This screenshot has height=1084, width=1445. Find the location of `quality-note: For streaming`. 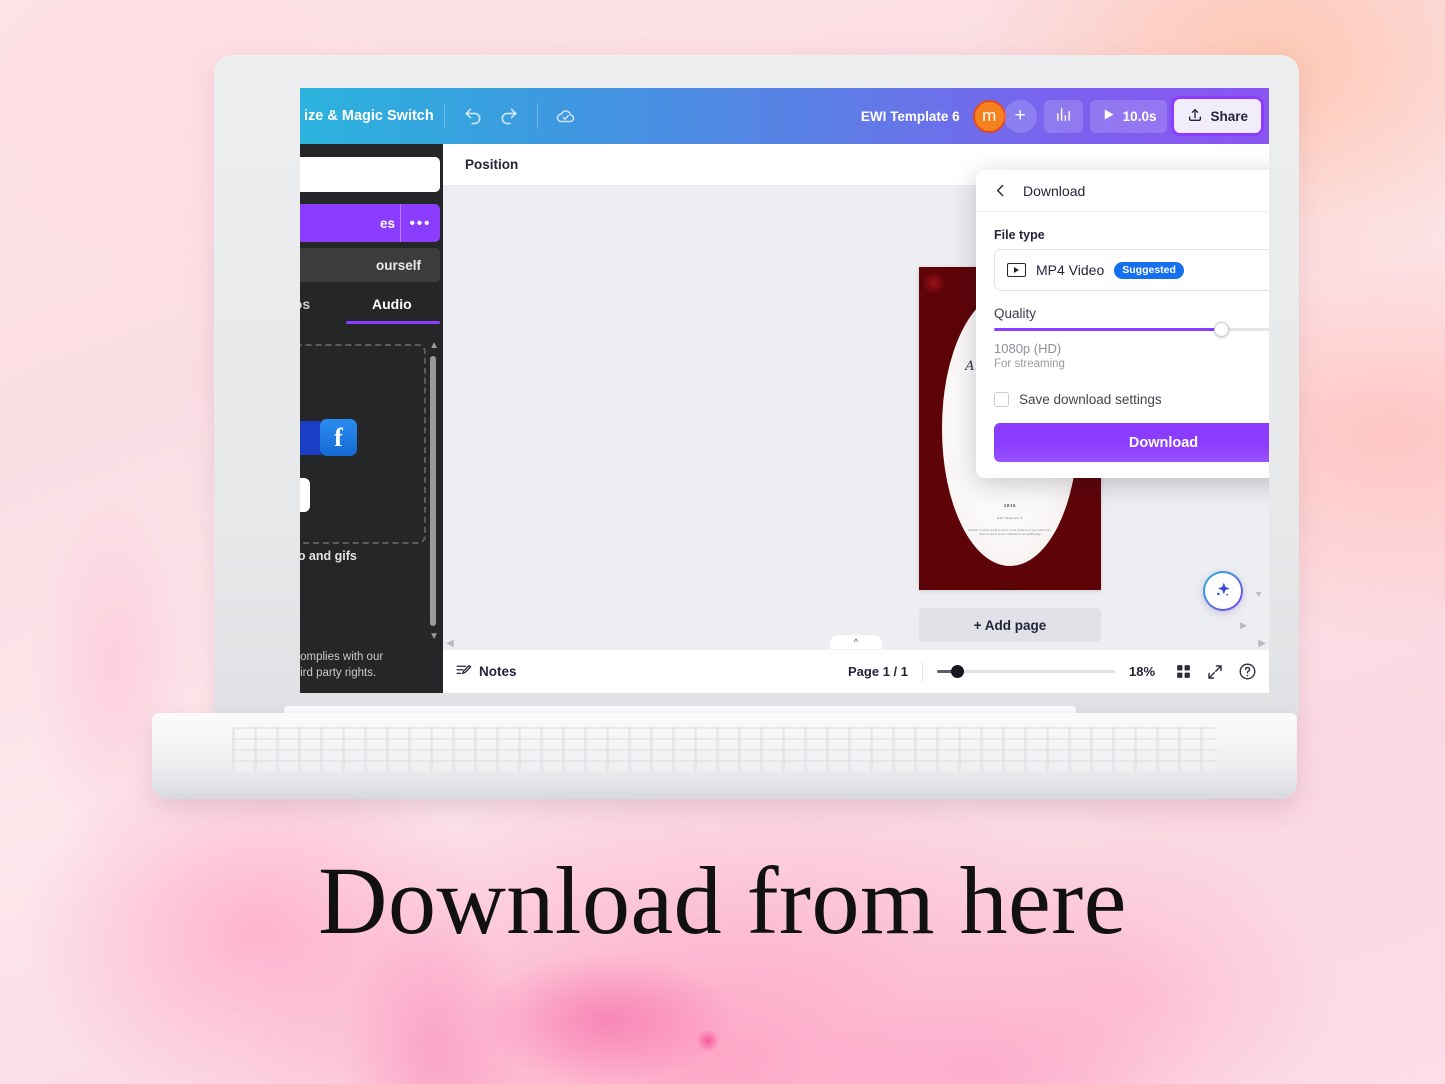

quality-note: For streaming is located at coordinates (1029, 364).